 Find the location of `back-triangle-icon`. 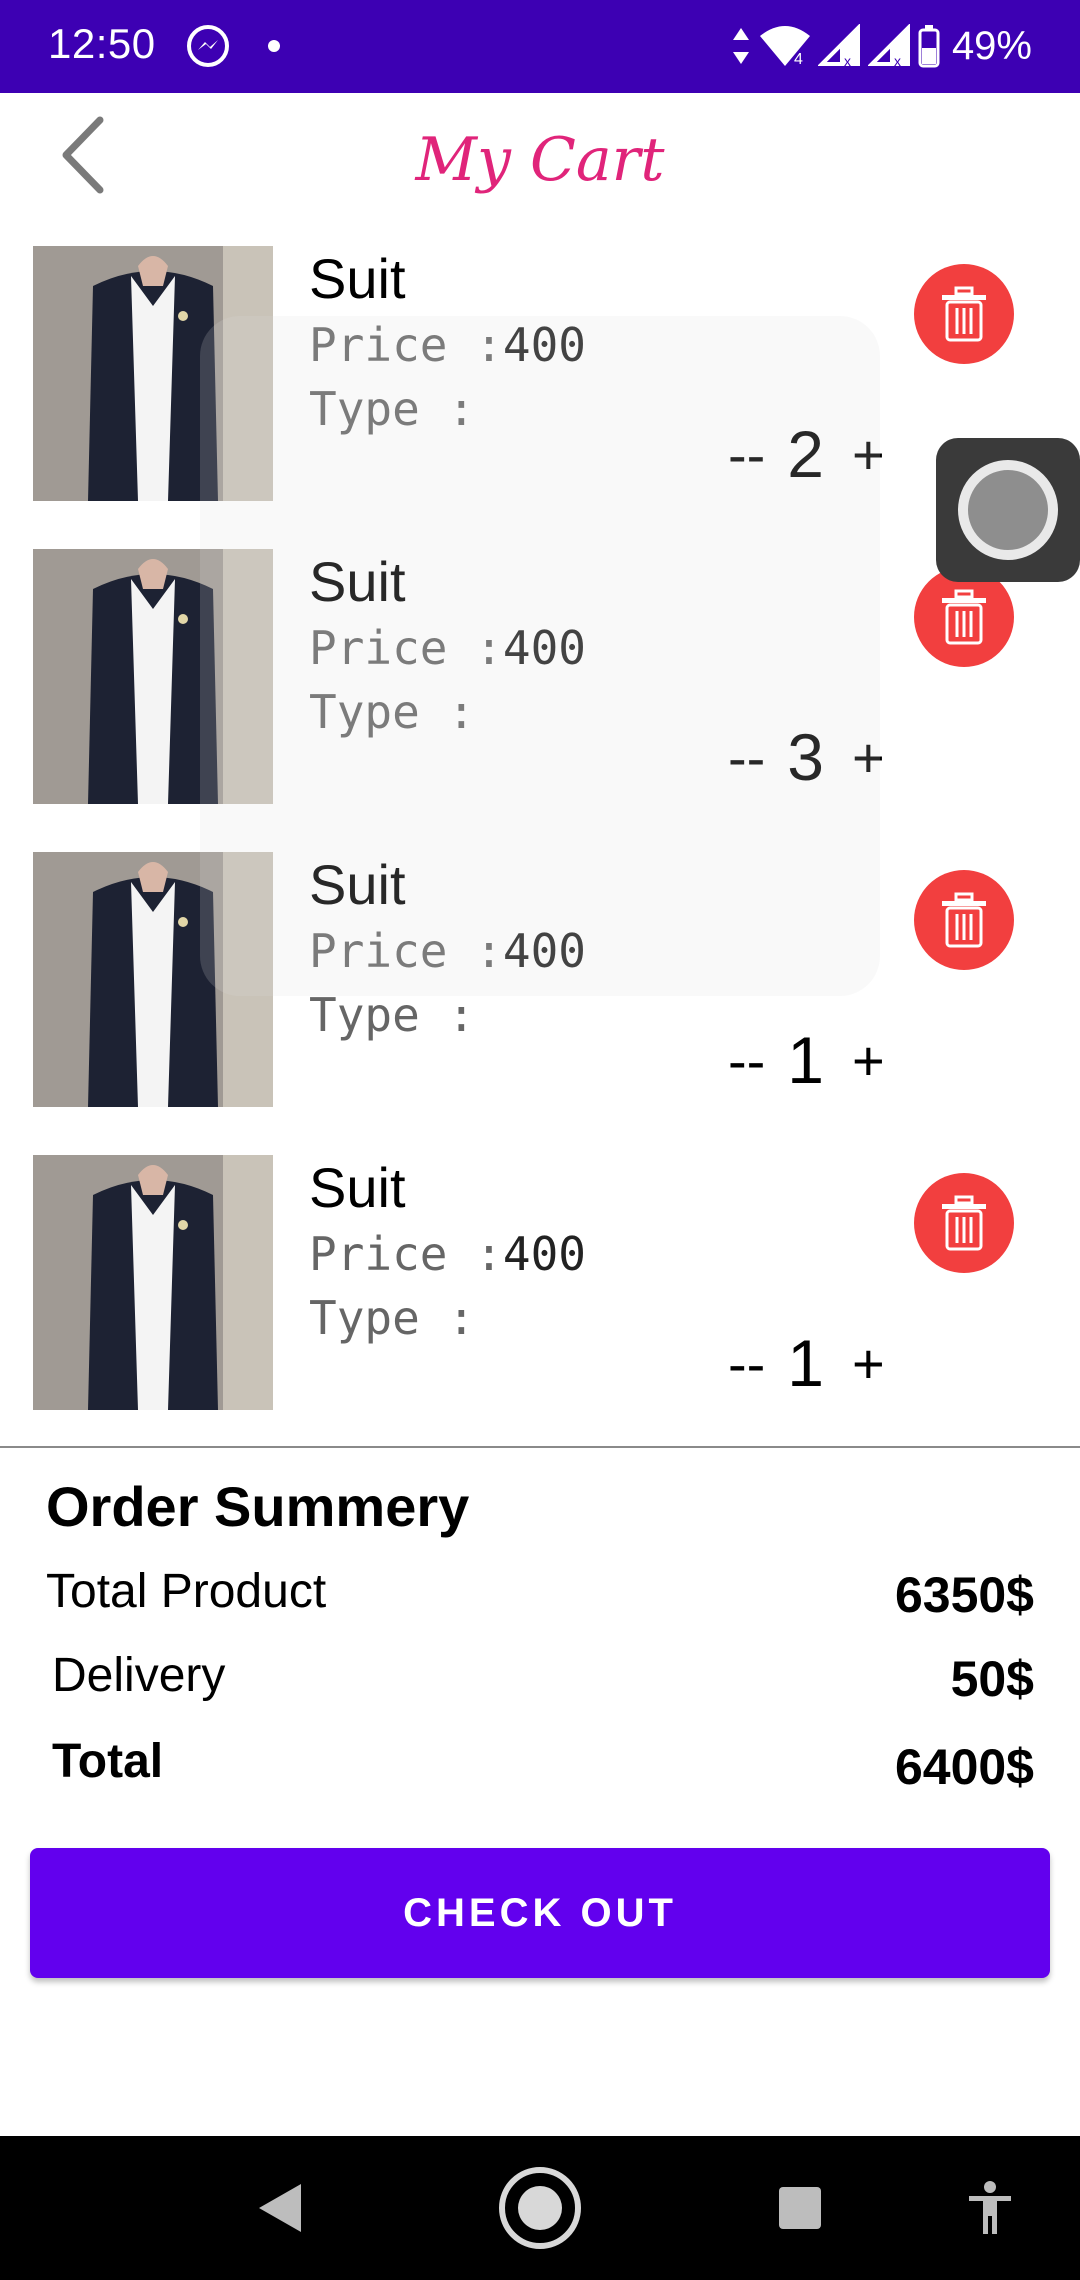

back-triangle-icon is located at coordinates (280, 2208).